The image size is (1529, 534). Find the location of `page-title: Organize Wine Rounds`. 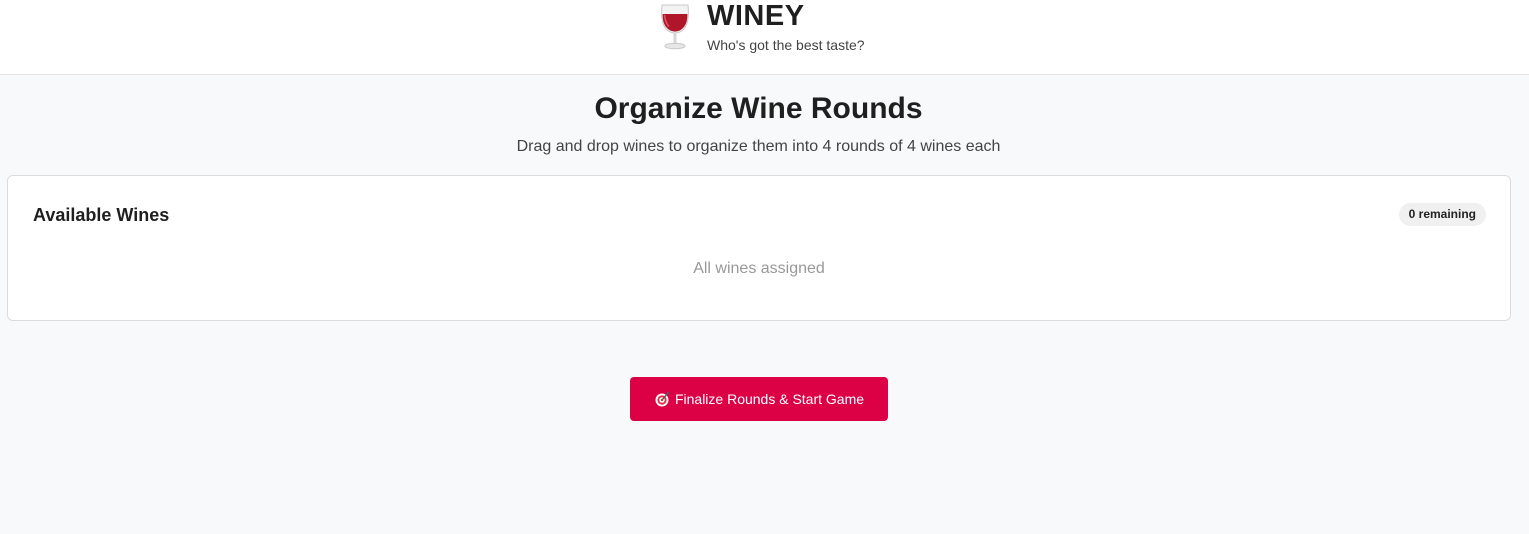

page-title: Organize Wine Rounds is located at coordinates (758, 108).